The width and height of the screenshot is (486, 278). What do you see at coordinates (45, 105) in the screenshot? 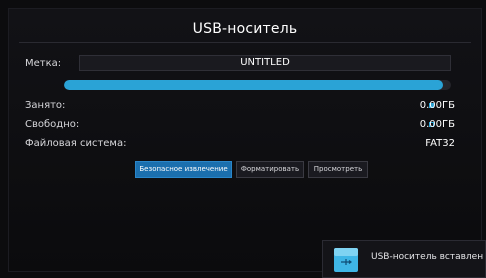
I see `used-caption: Занято:` at bounding box center [45, 105].